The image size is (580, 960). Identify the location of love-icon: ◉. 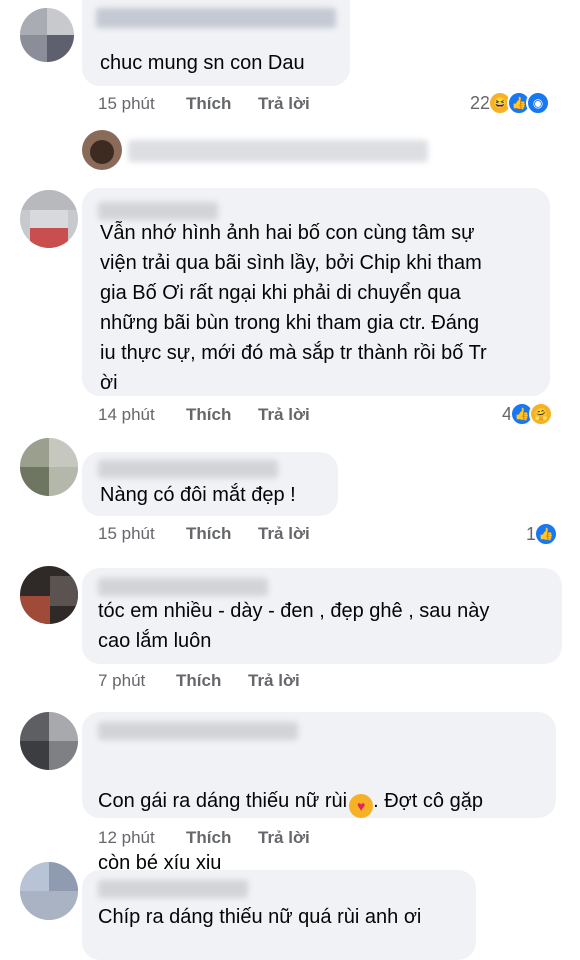
(538, 103).